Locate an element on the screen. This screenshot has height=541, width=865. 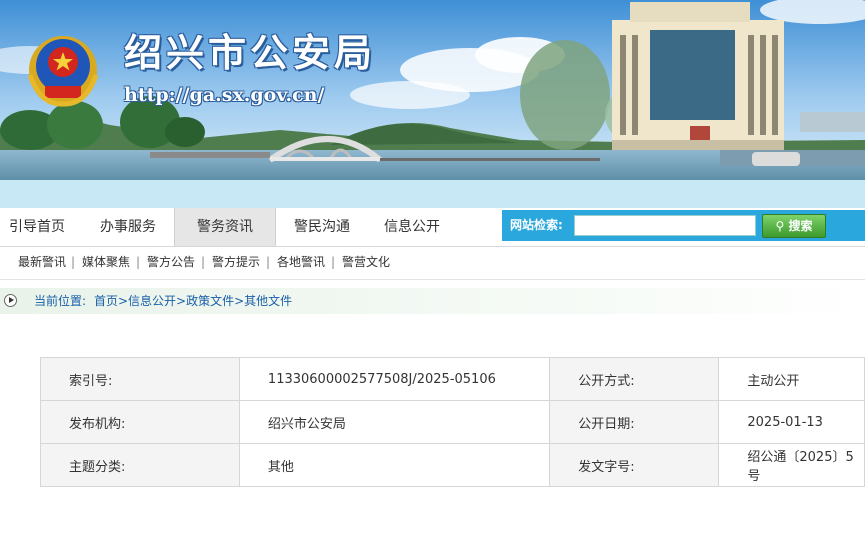
sub-nav: 最新警讯 | 媒体聚焦 | 警方公告 | 警方提示 | 各地警讯 | 警营文化 is located at coordinates (432, 262).